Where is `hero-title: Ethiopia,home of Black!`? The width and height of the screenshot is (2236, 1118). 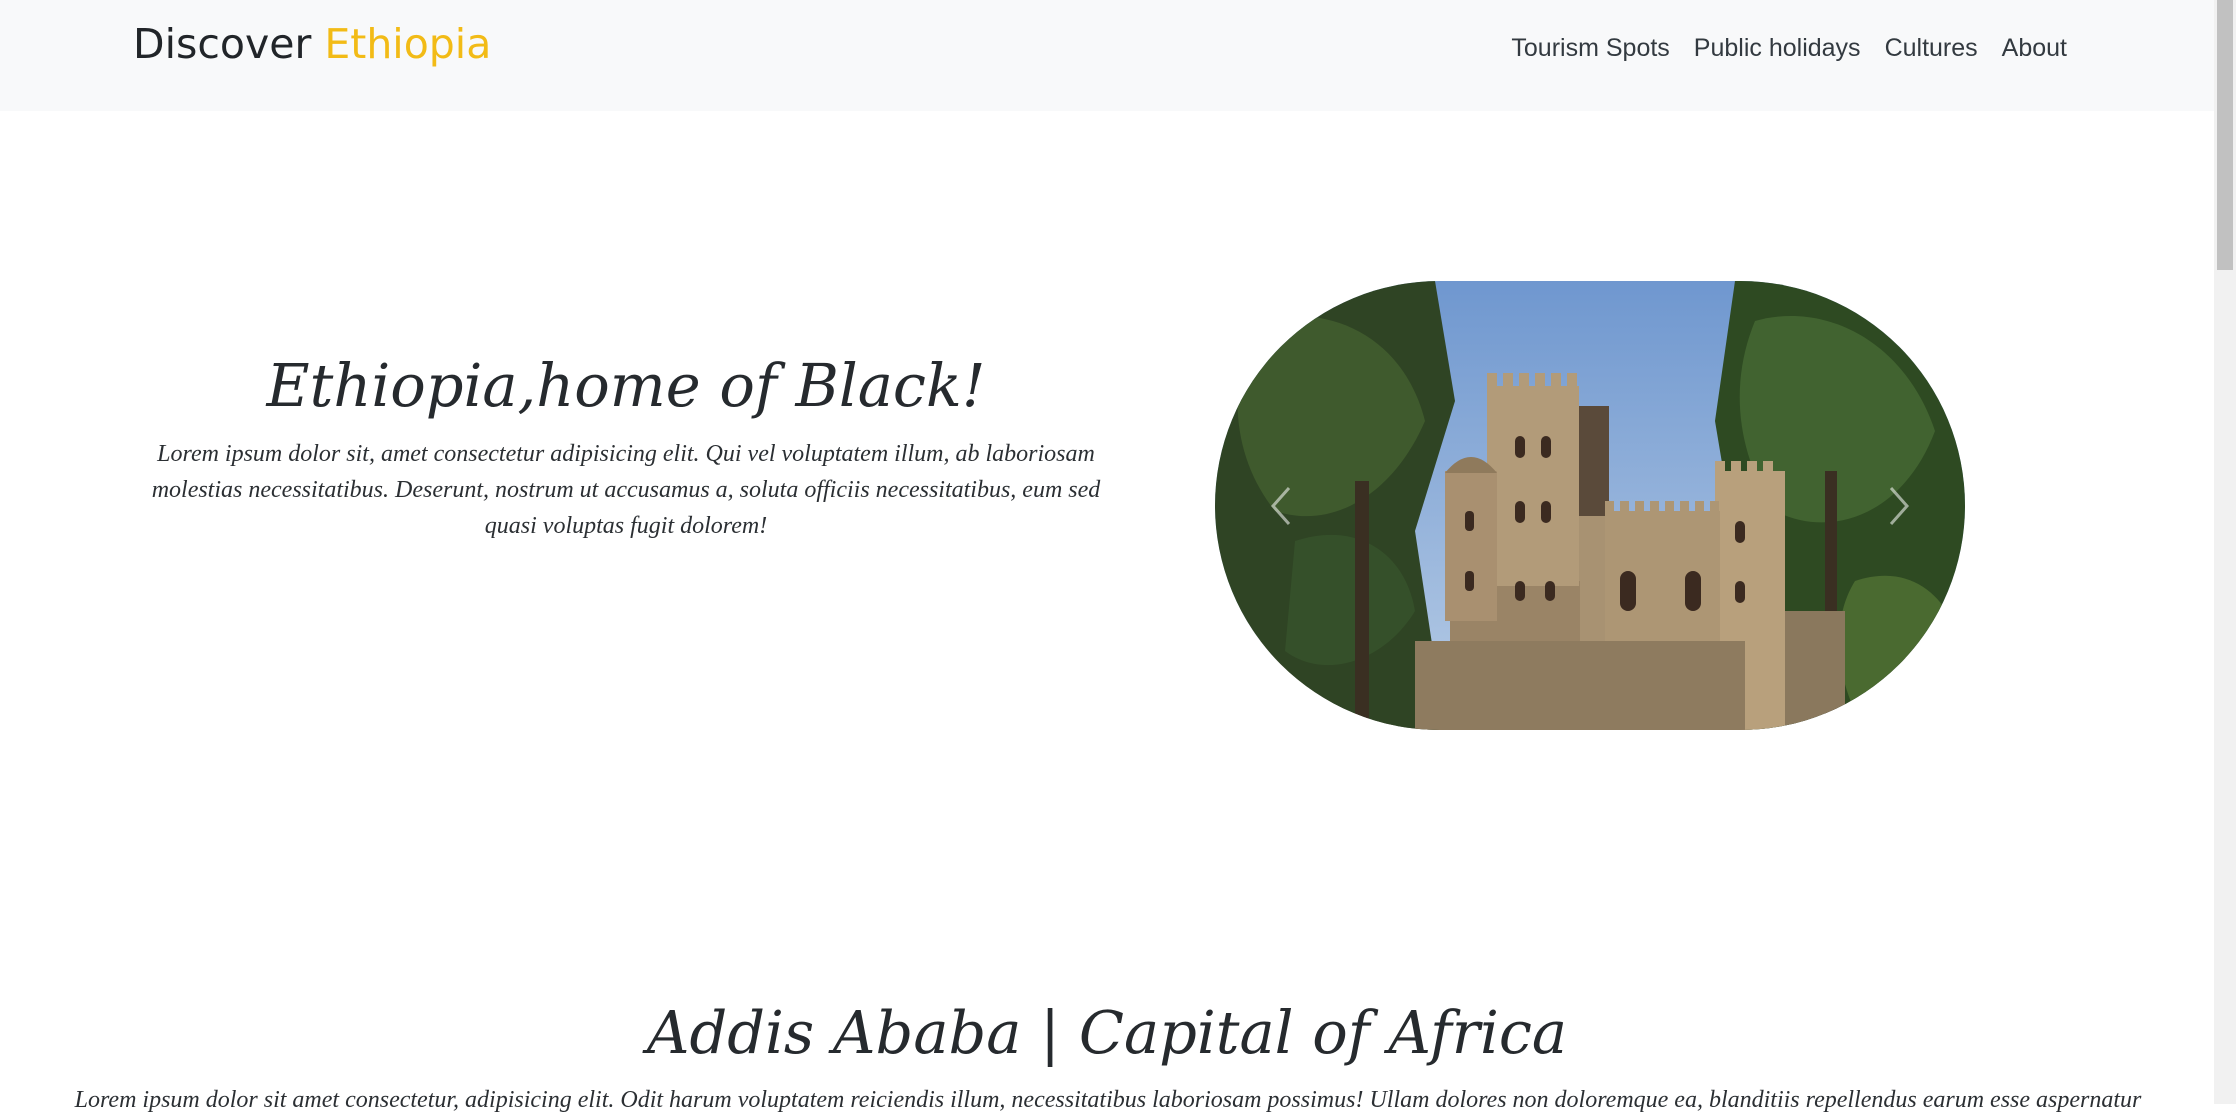 hero-title: Ethiopia,home of Black! is located at coordinates (626, 385).